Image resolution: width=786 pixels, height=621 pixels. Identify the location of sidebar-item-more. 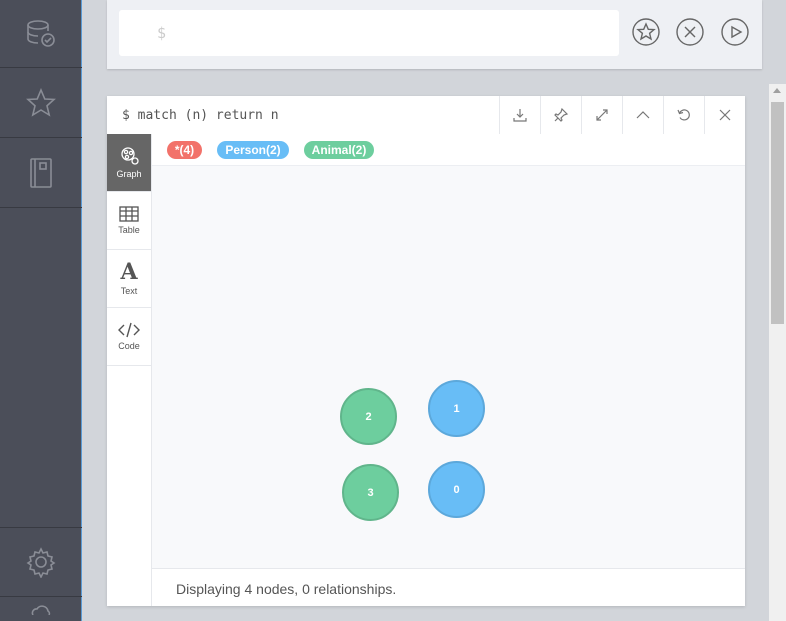
(41, 609).